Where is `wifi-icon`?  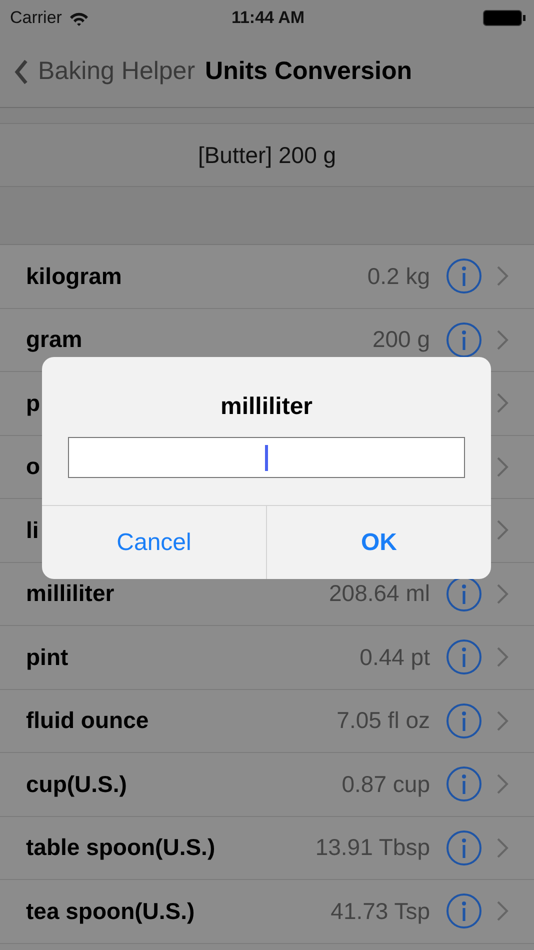 wifi-icon is located at coordinates (78, 18).